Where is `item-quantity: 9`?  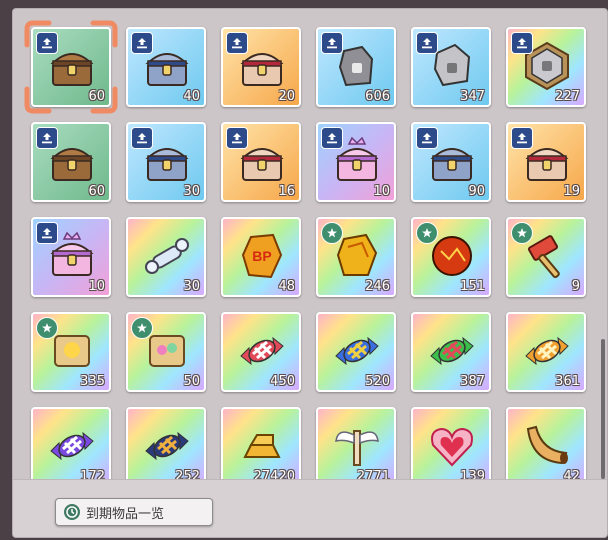
item-quantity: 9 is located at coordinates (575, 286).